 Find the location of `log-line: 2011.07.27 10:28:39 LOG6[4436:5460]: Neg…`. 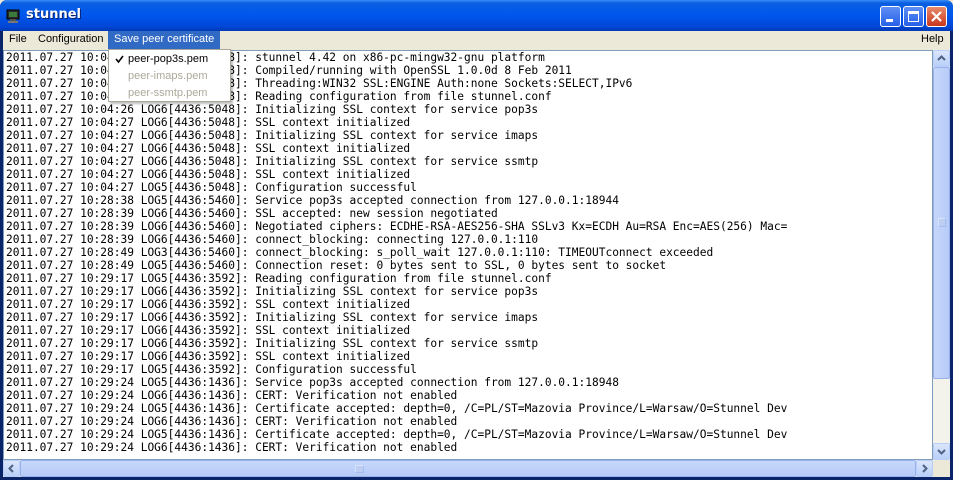

log-line: 2011.07.27 10:28:39 LOG6[4436:5460]: Neg… is located at coordinates (397, 226).